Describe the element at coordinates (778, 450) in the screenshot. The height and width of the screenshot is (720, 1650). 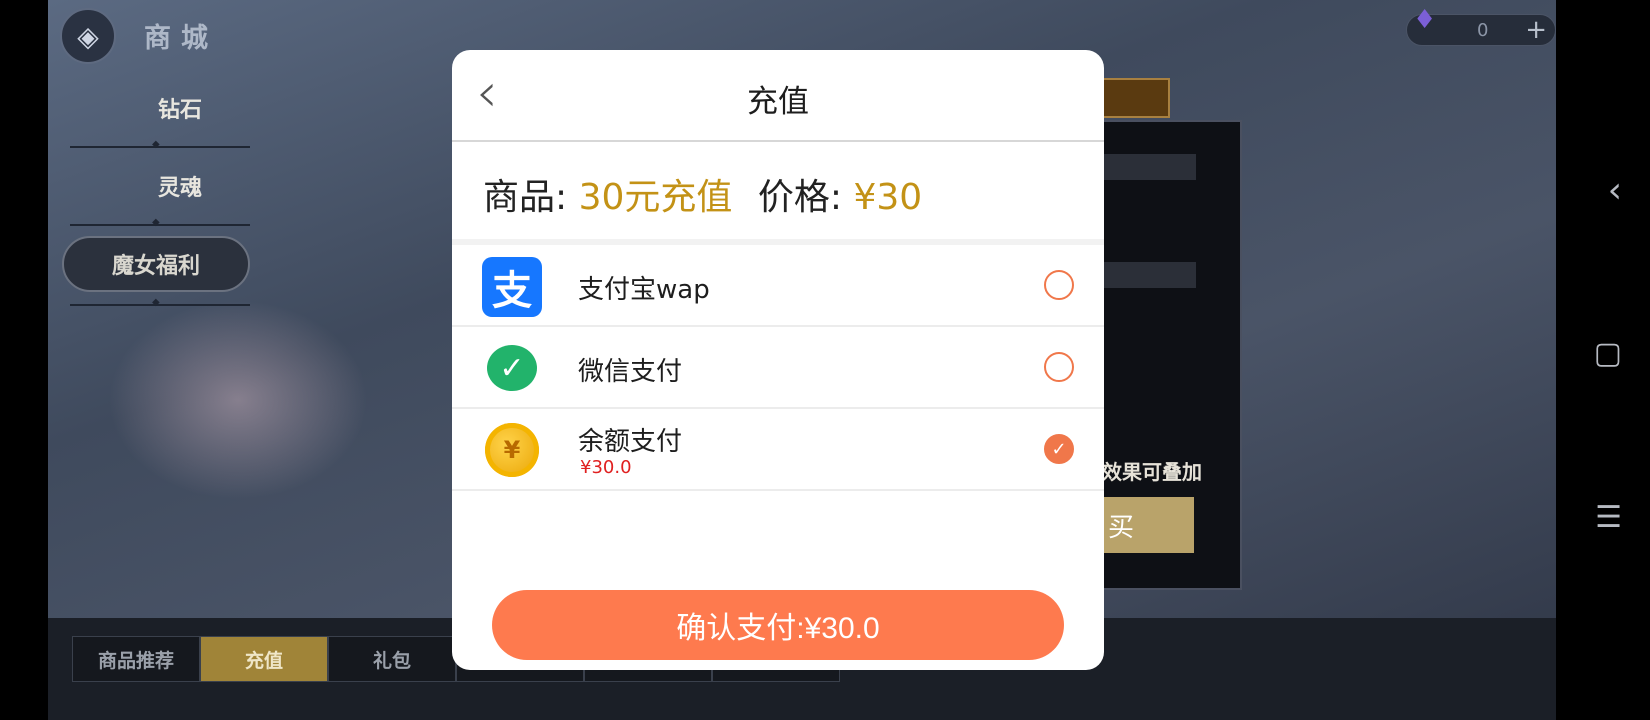
I see `payment-option-balance: ¥ 余额支付 ¥30.0 ✓` at that location.